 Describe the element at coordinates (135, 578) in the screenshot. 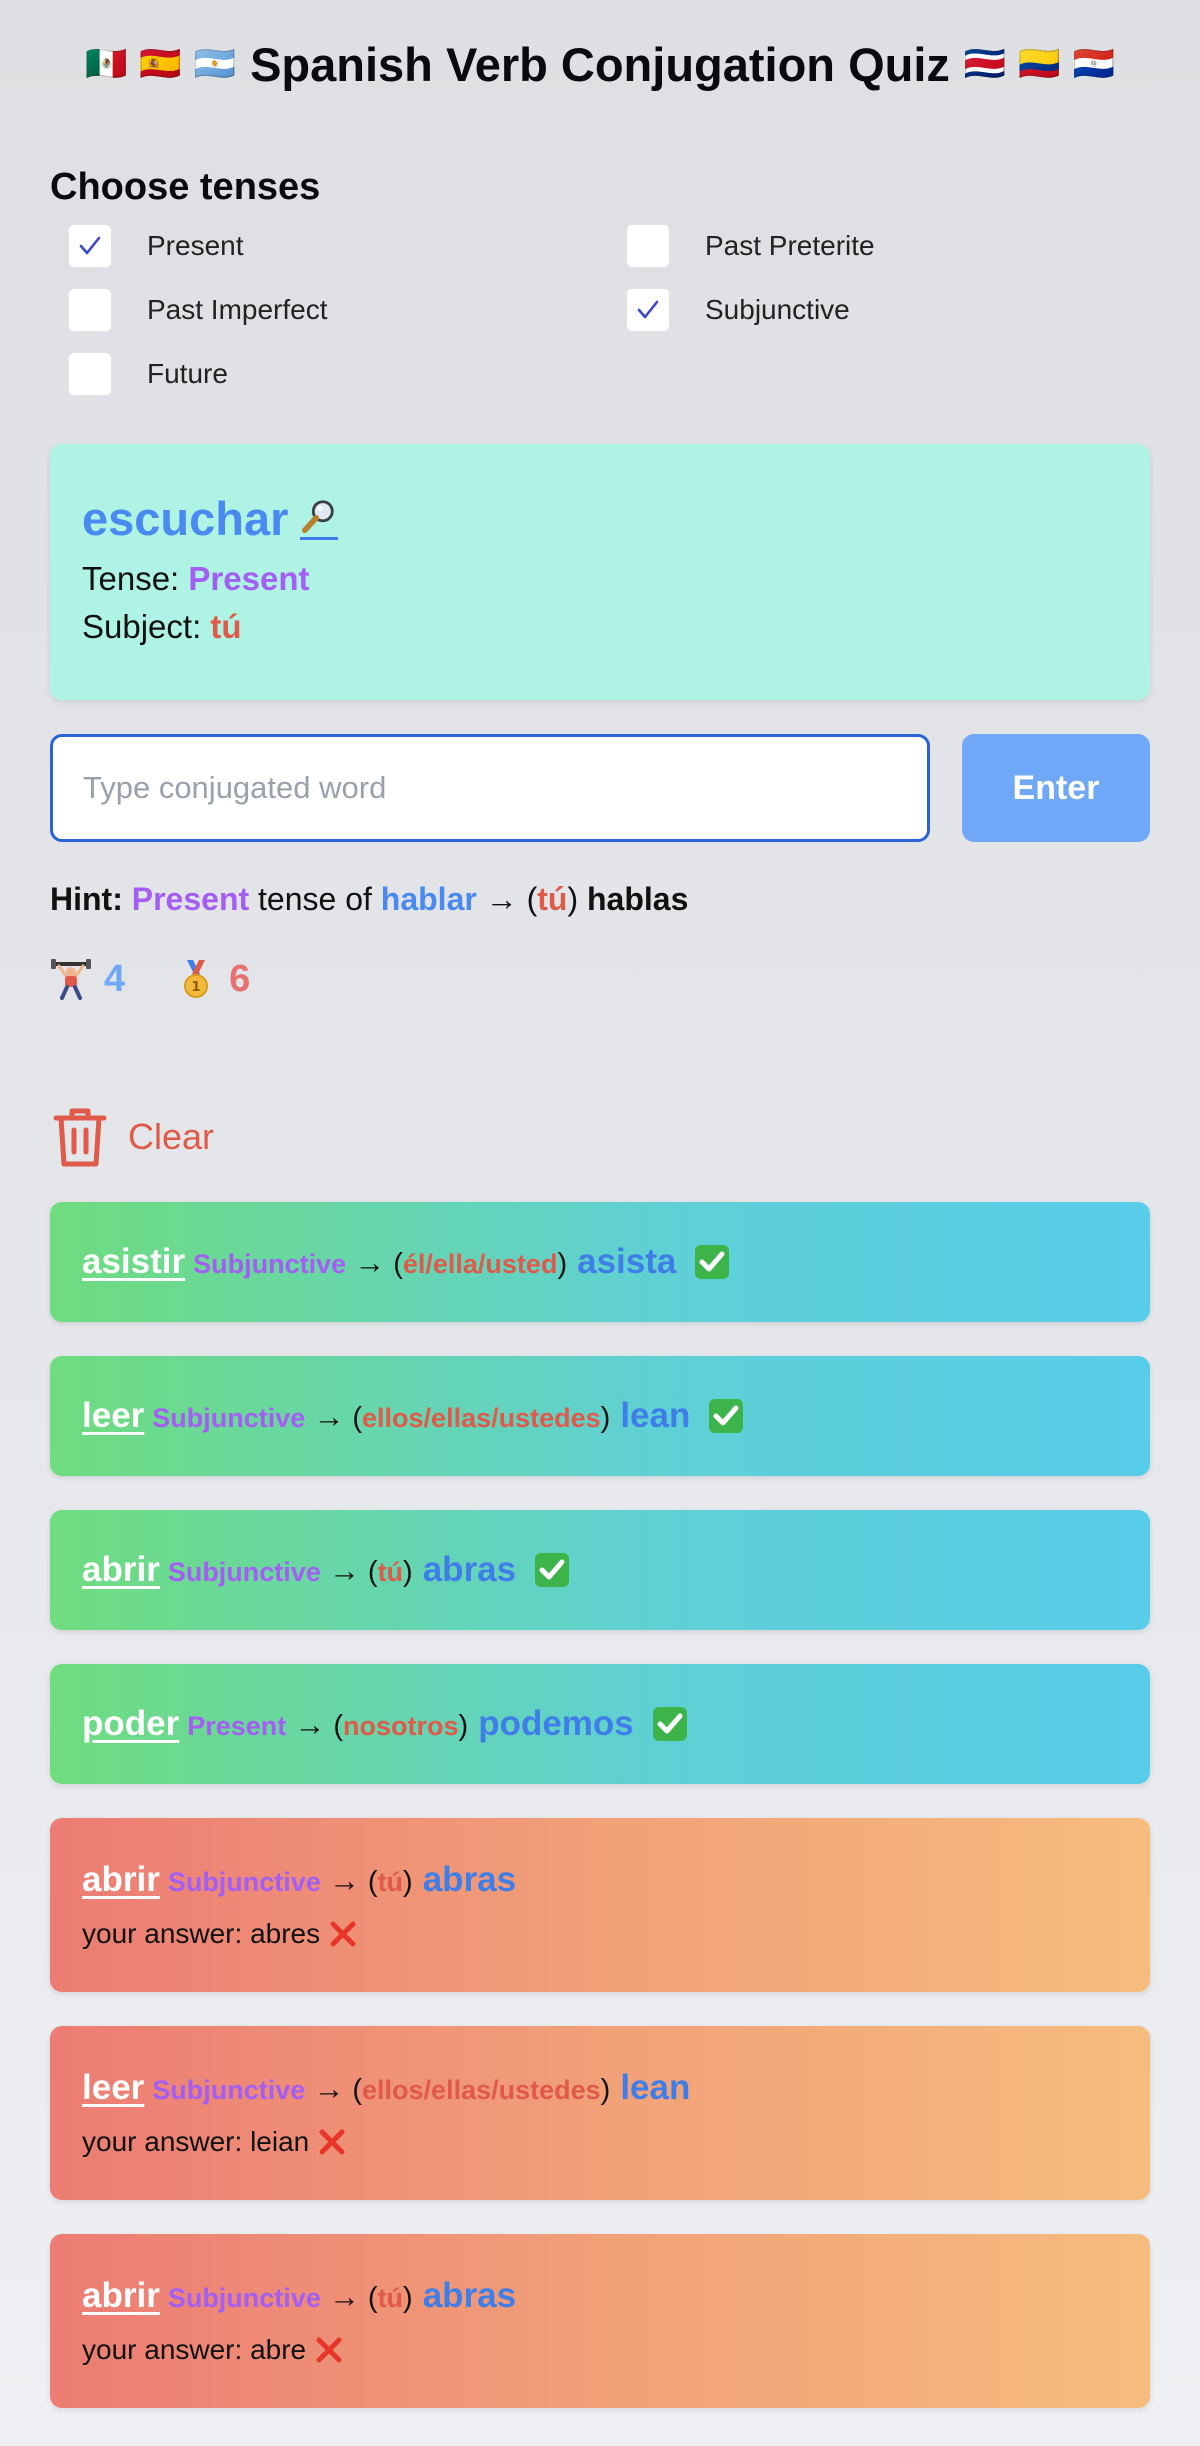

I see `tense-line-label: Tense:` at that location.